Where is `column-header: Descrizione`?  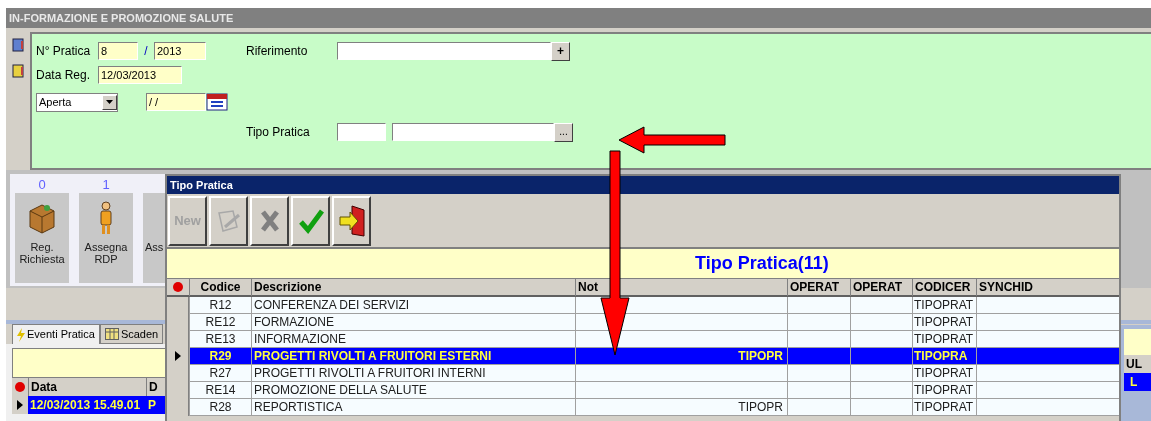 column-header: Descrizione is located at coordinates (413, 287).